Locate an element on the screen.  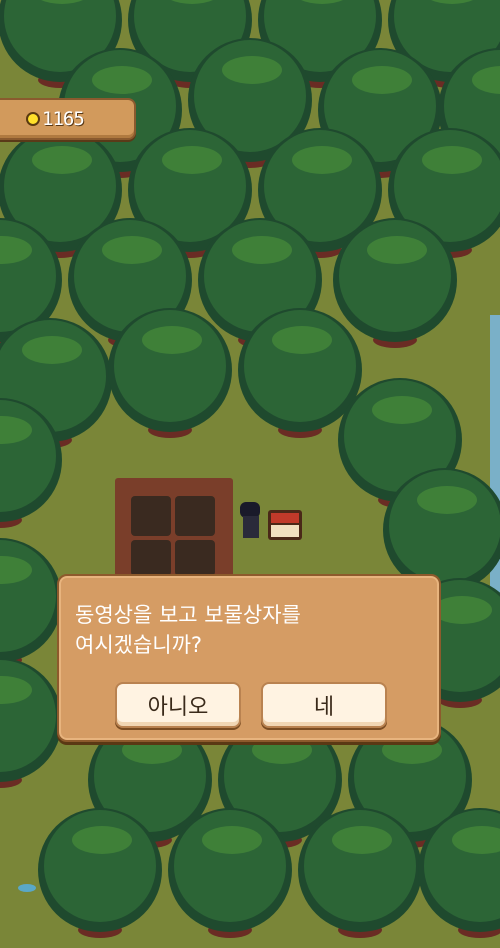
coin-amount: 1165 is located at coordinates (63, 119).